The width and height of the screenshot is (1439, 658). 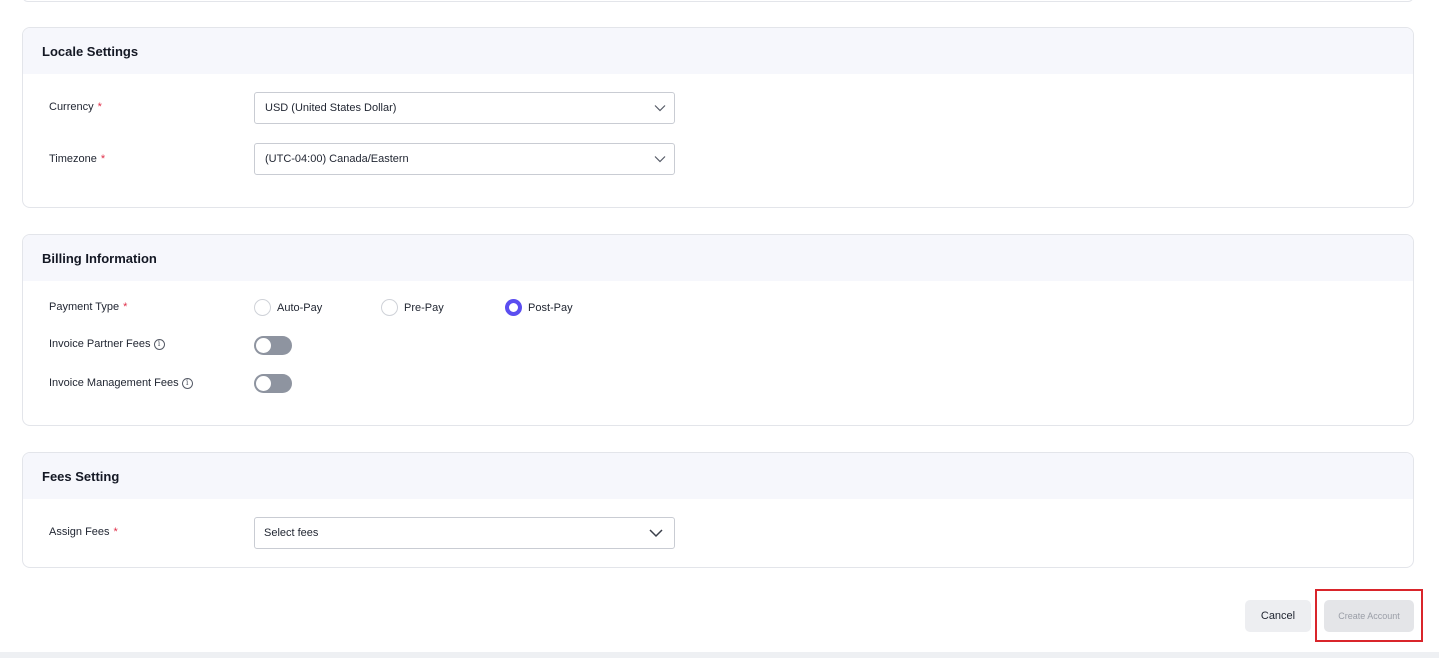 I want to click on currency-label: Currency *, so click(x=75, y=107).